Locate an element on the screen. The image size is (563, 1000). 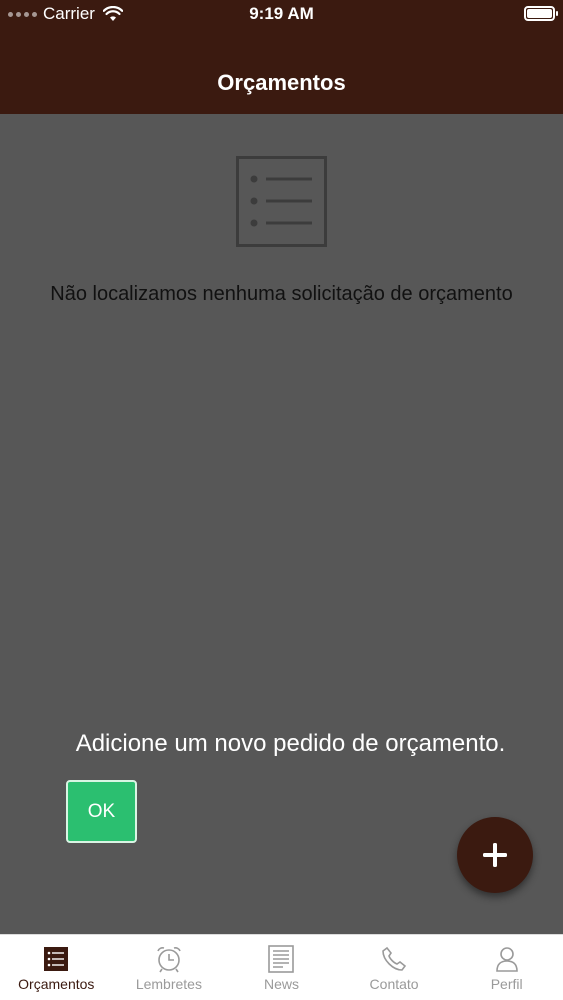
tab-bar: Orçamentos Lembretes News Contato Perfil is located at coordinates (281, 967).